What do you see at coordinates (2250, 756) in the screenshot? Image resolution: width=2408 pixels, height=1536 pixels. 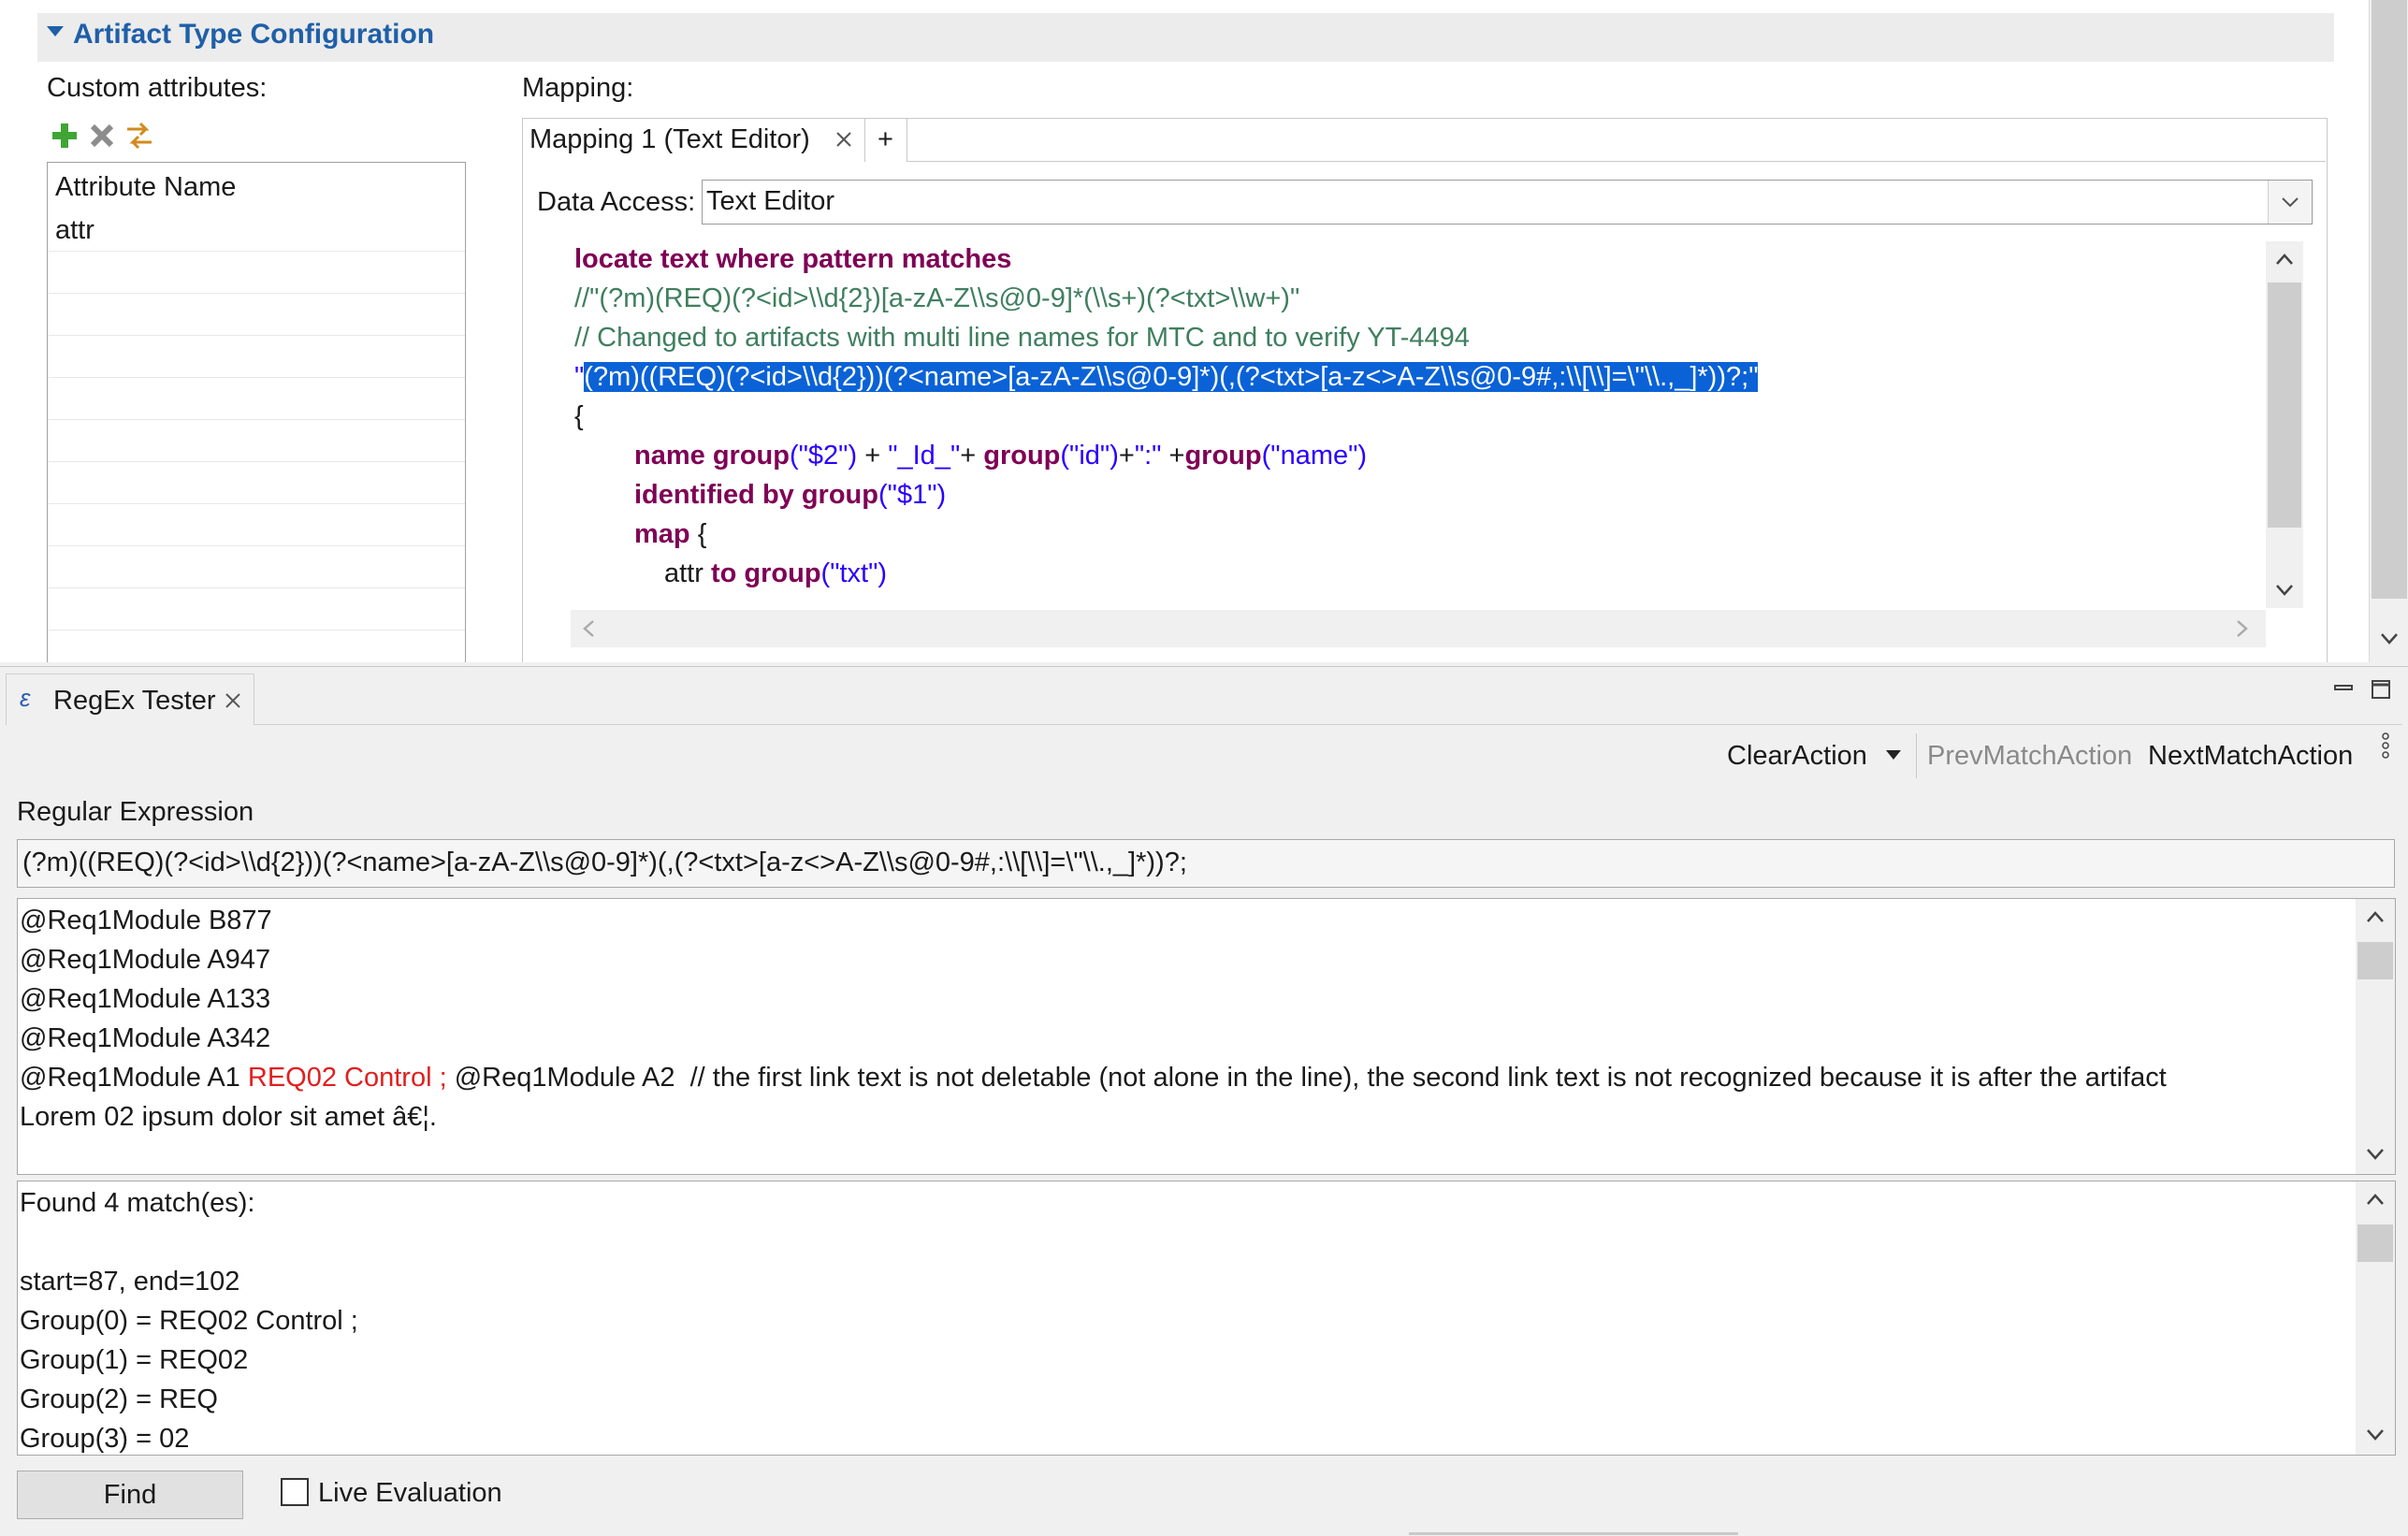 I see `next-match-action-button: NextMatchAction` at bounding box center [2250, 756].